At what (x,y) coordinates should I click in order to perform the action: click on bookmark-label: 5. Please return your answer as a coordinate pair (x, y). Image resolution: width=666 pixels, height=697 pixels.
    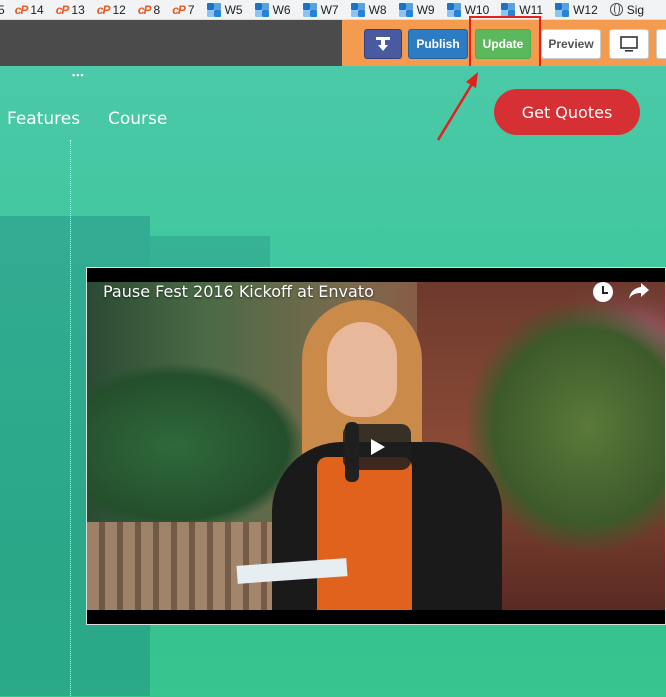
    Looking at the image, I should click on (2, 10).